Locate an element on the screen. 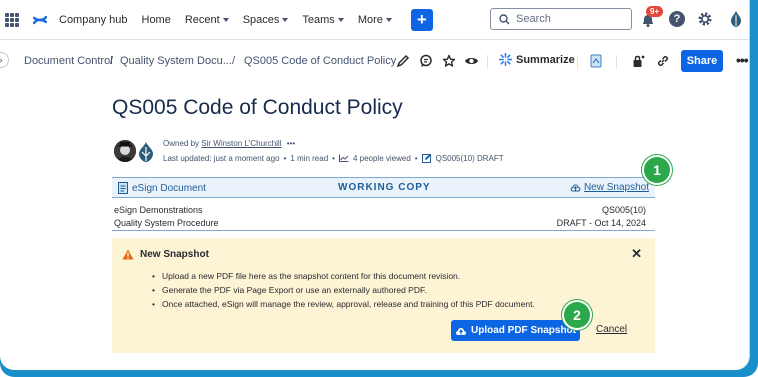 This screenshot has height=377, width=758. gear-icon is located at coordinates (705, 19).